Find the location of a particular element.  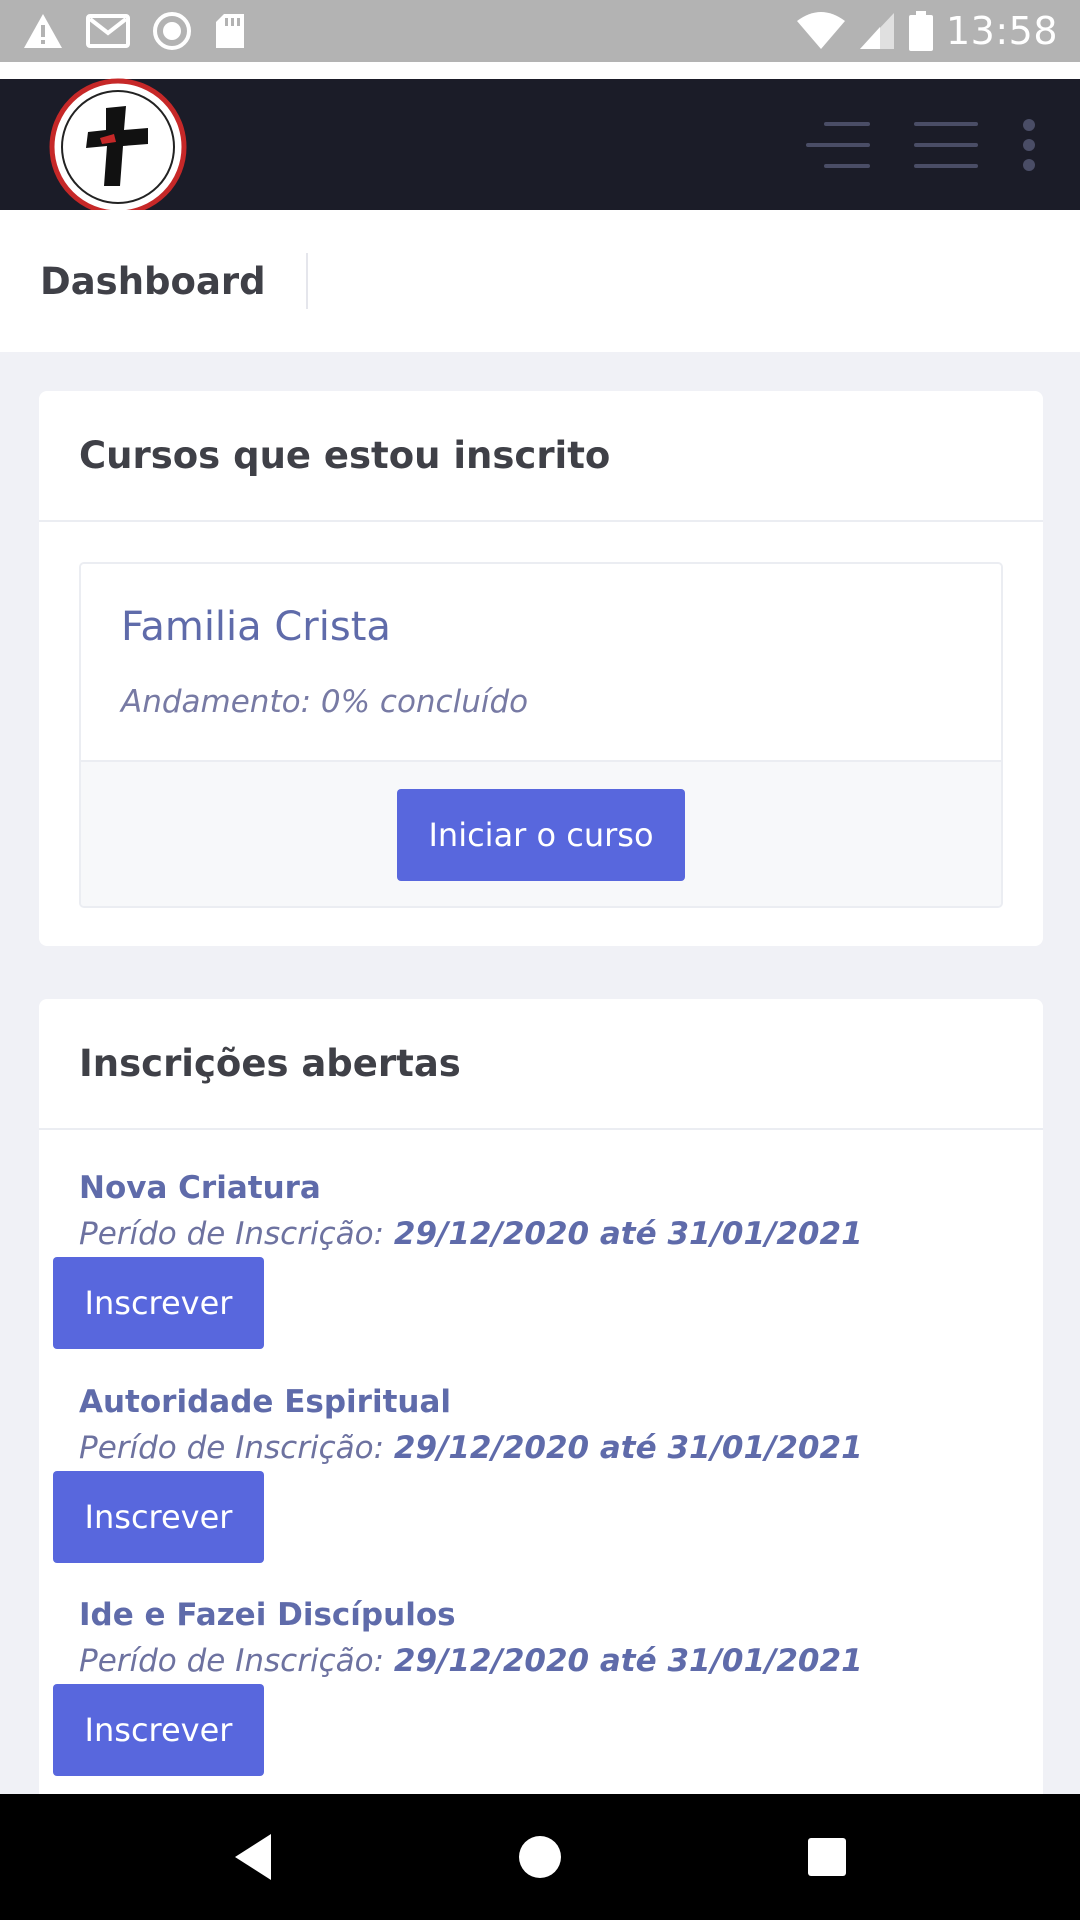

course-info: Familia Crista Andamento: 0% concluído is located at coordinates (541, 663).